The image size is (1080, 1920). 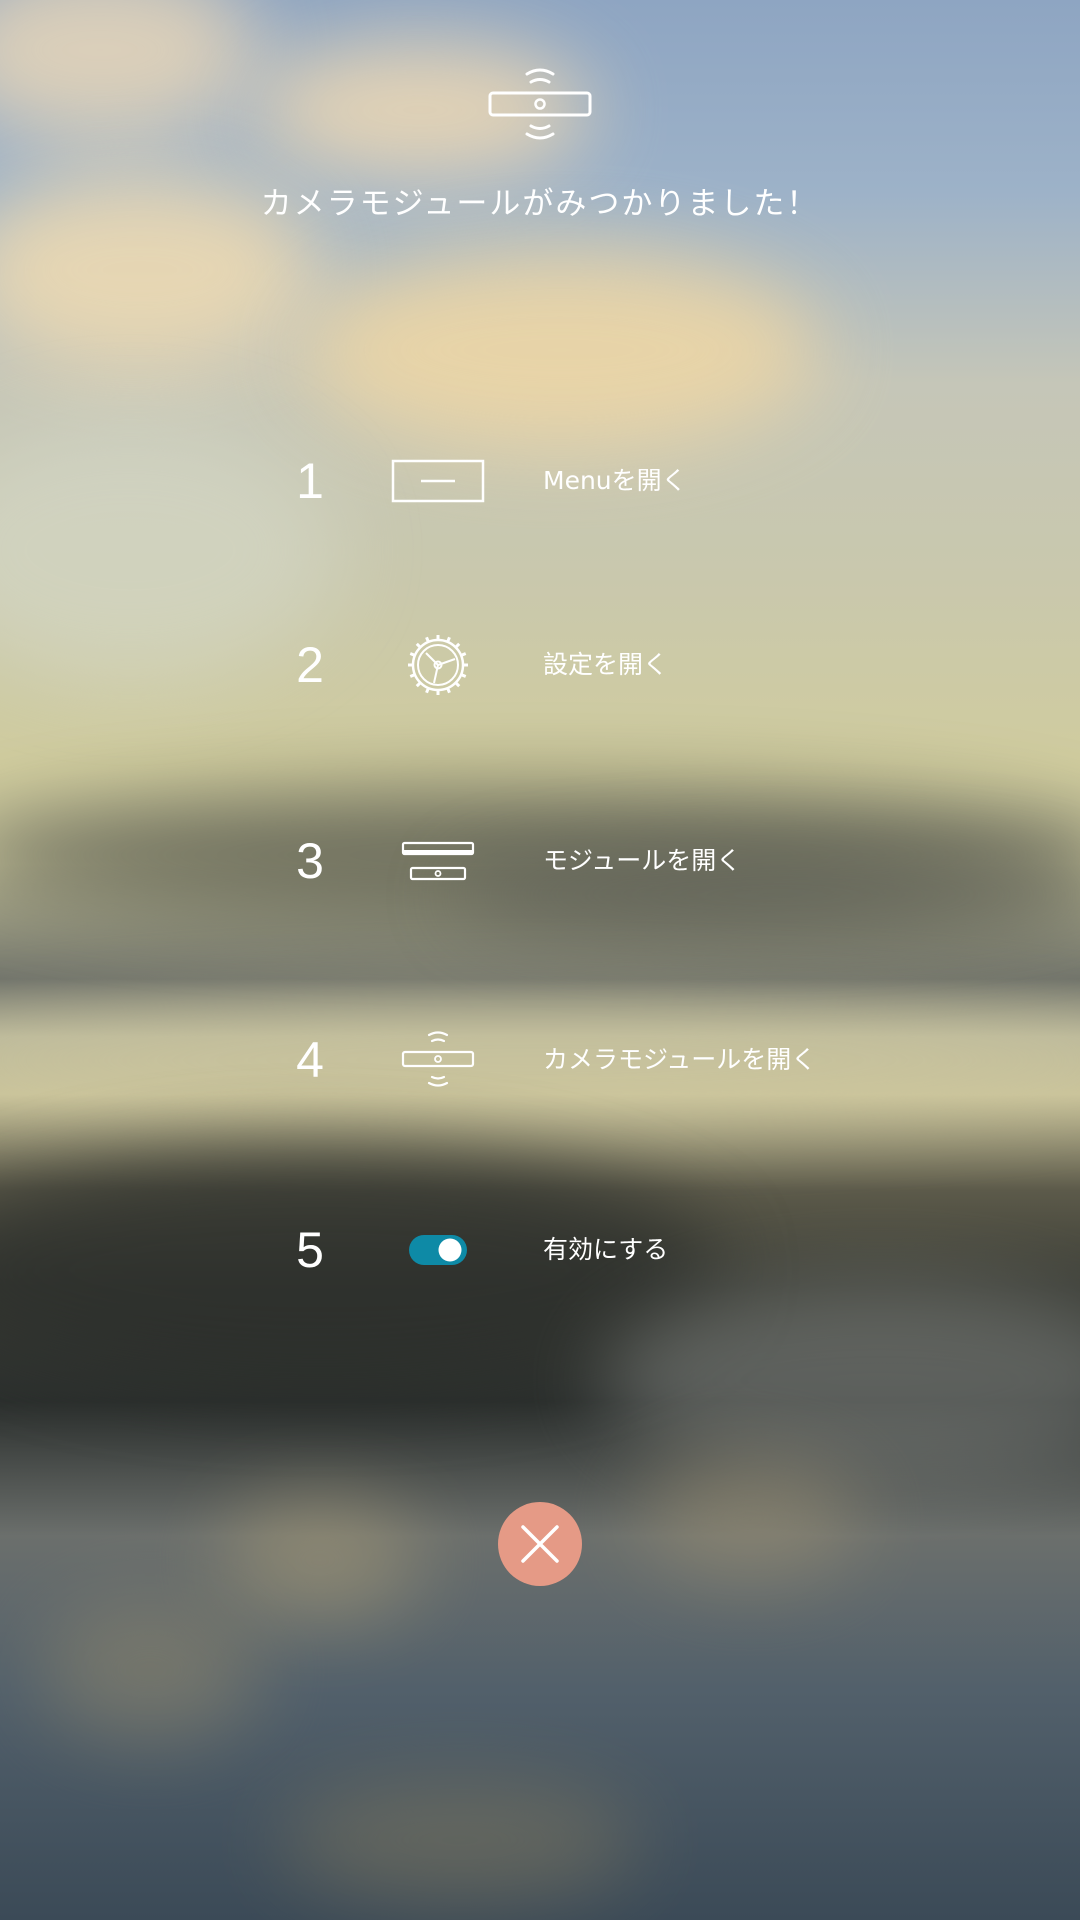 What do you see at coordinates (438, 861) in the screenshot?
I see `module-icon` at bounding box center [438, 861].